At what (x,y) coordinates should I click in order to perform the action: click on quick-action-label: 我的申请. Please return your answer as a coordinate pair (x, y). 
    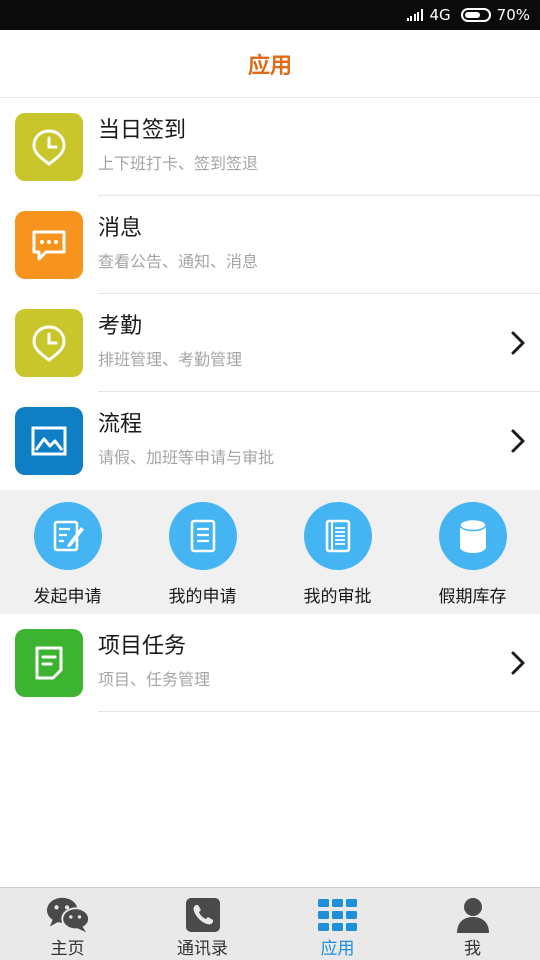
    Looking at the image, I should click on (202, 597).